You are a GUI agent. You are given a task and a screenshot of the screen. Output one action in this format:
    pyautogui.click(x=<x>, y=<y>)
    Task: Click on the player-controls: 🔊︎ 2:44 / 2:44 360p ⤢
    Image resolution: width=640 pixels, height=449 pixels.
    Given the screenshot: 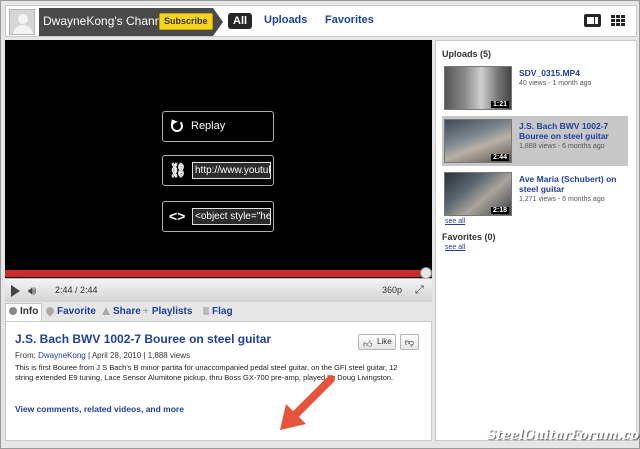 What is the action you would take?
    pyautogui.click(x=218, y=290)
    